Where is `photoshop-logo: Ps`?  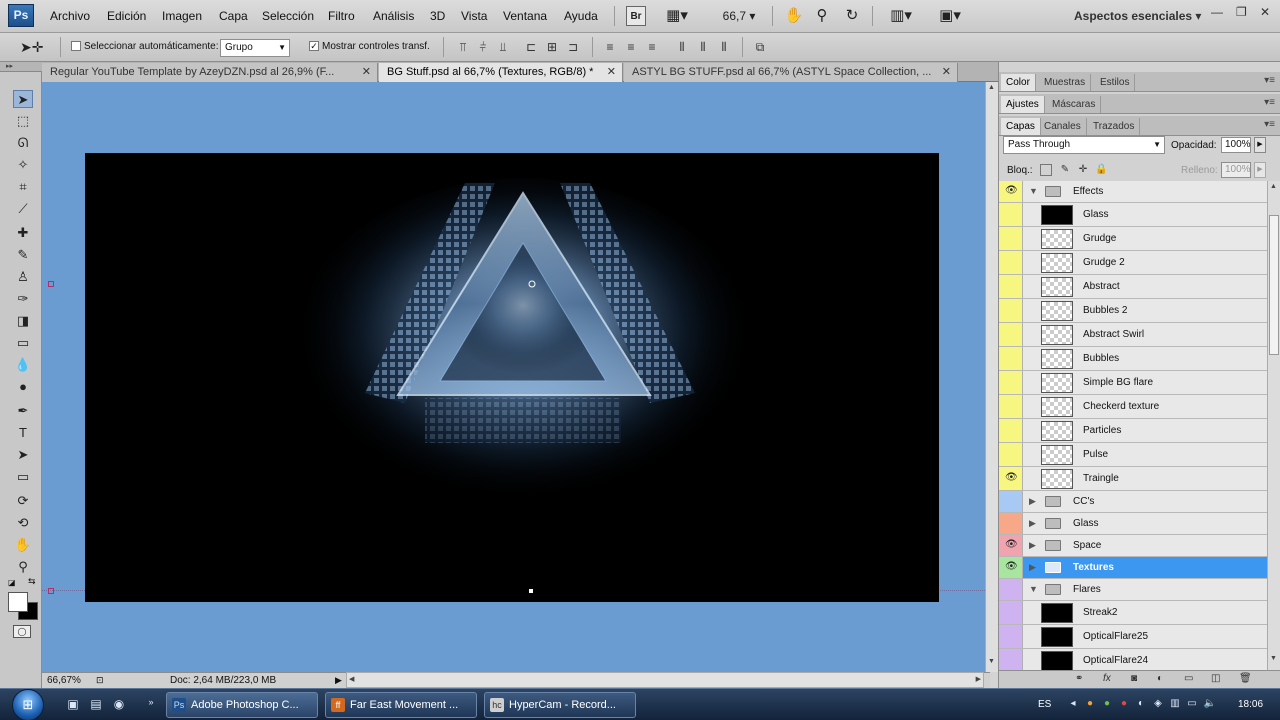
photoshop-logo: Ps is located at coordinates (21, 15).